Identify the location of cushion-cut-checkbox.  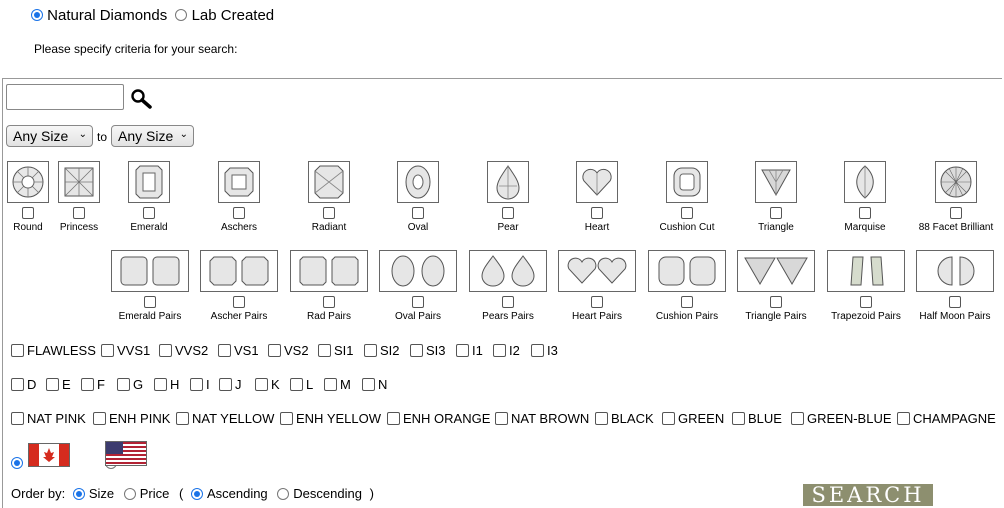
(687, 213).